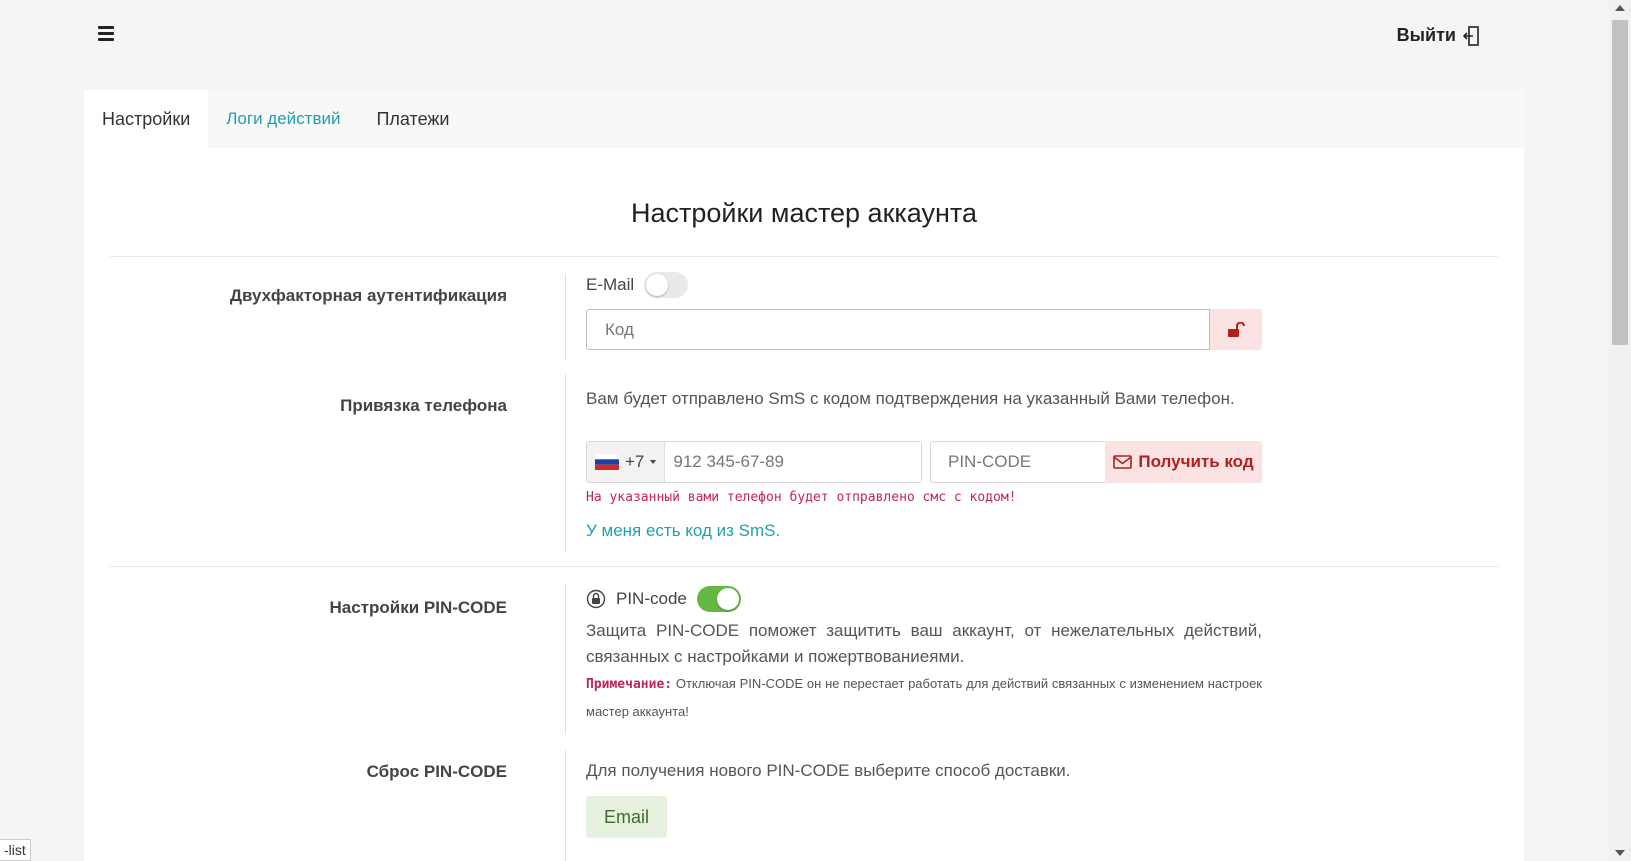 This screenshot has width=1631, height=861. What do you see at coordinates (1017, 462) in the screenshot?
I see `sms-pin-code-input` at bounding box center [1017, 462].